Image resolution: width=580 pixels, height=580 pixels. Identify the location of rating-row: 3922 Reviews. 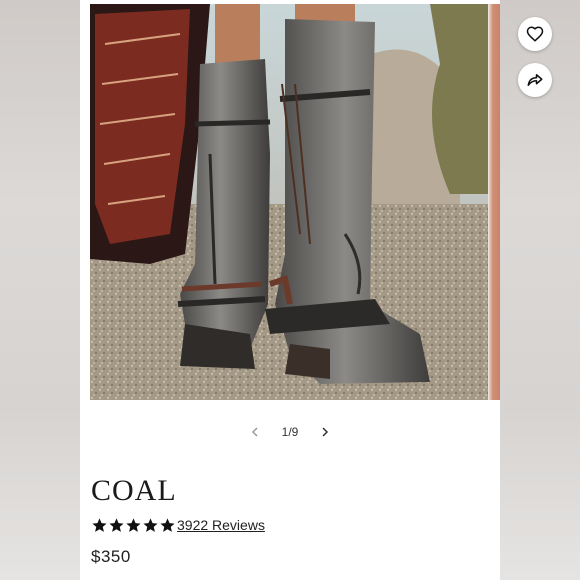
(178, 525).